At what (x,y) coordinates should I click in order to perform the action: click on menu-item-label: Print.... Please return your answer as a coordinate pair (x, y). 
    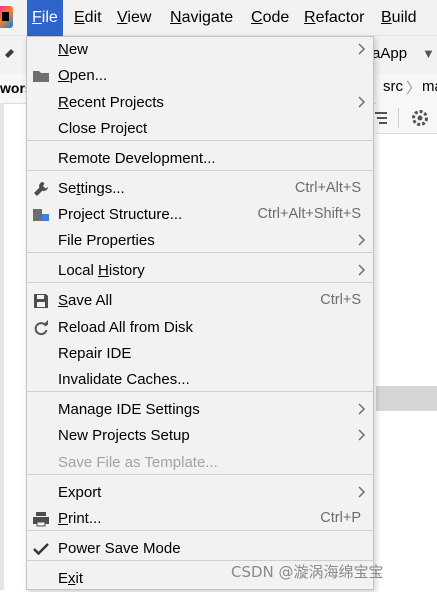
    Looking at the image, I should click on (80, 518).